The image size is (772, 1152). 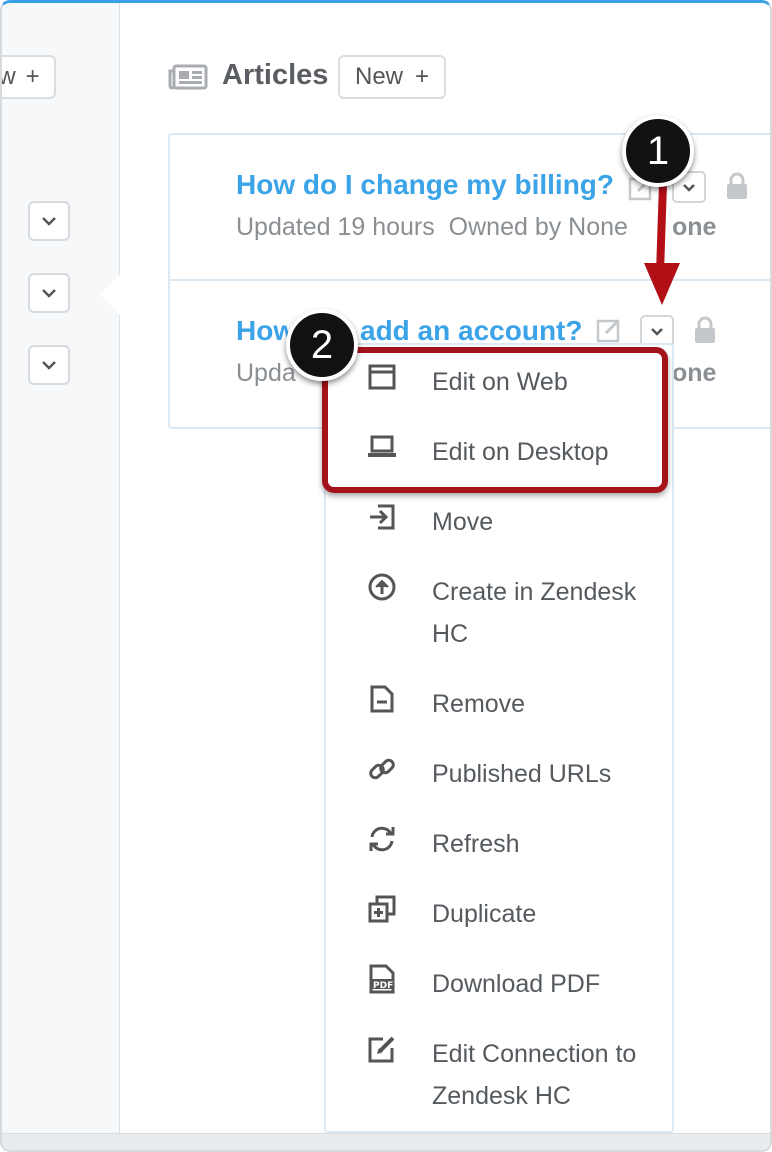 I want to click on move-in-icon, so click(x=382, y=517).